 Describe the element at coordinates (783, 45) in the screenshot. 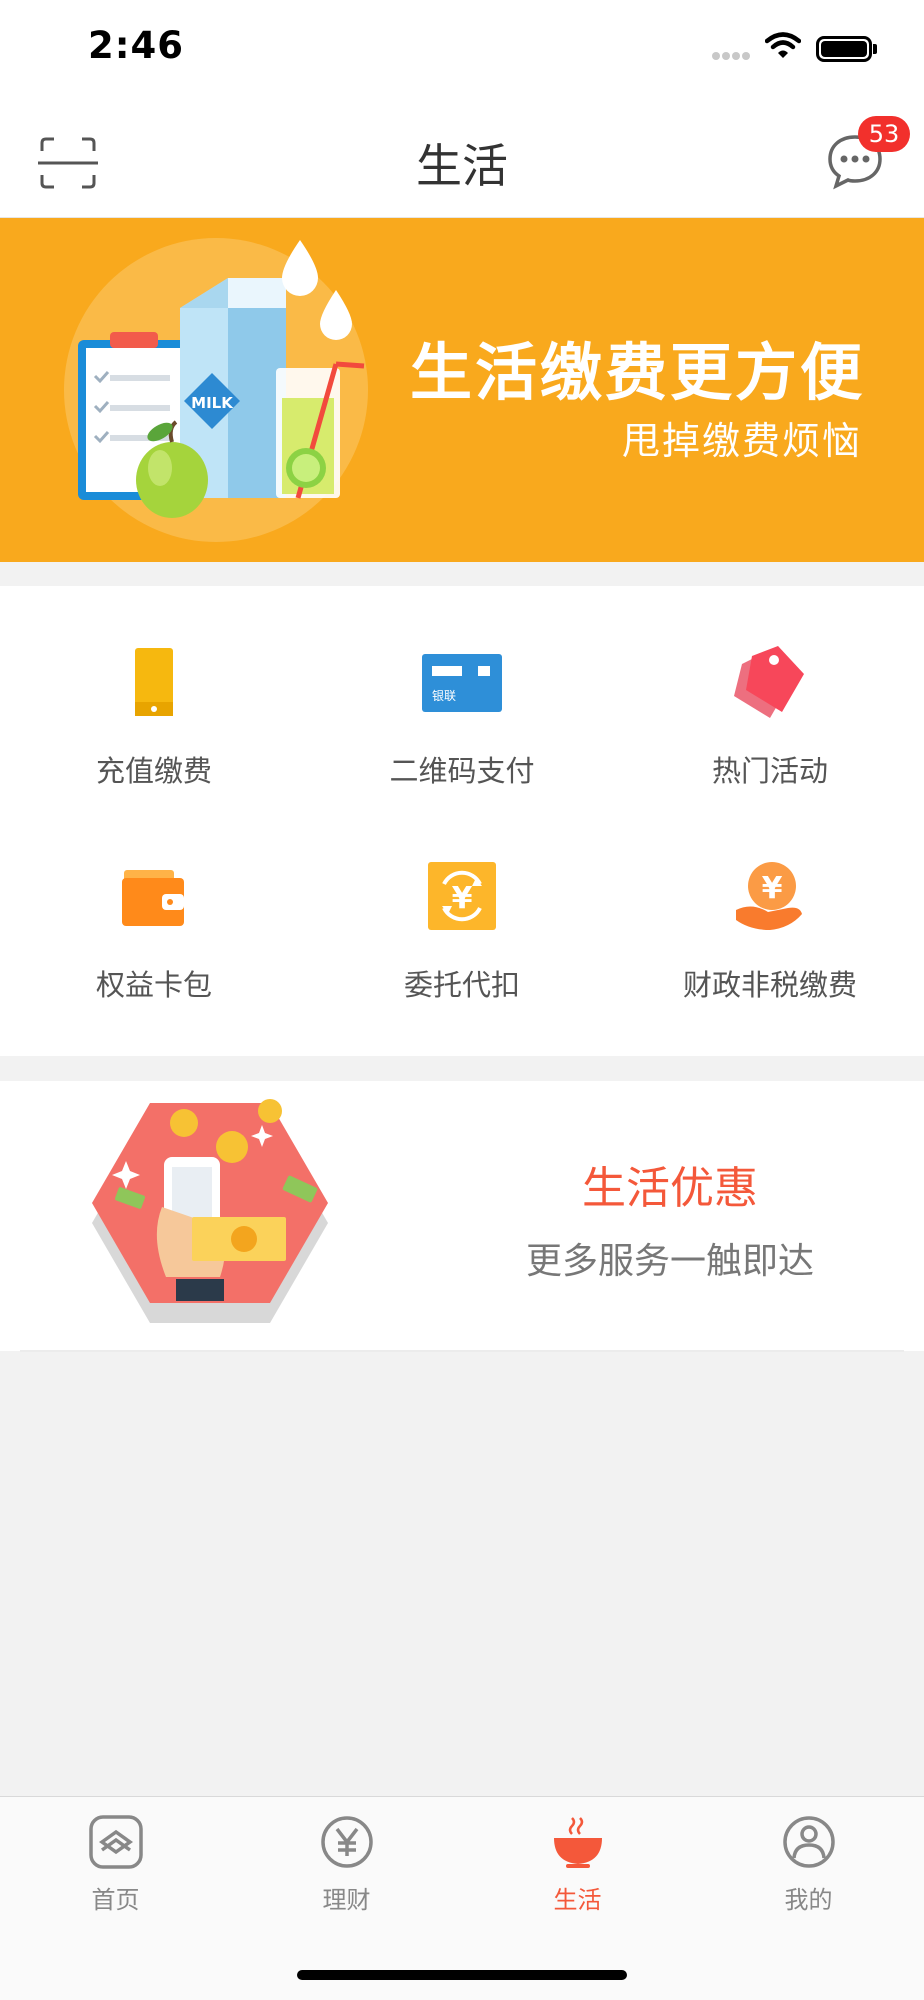

I see `wifi-icon` at that location.